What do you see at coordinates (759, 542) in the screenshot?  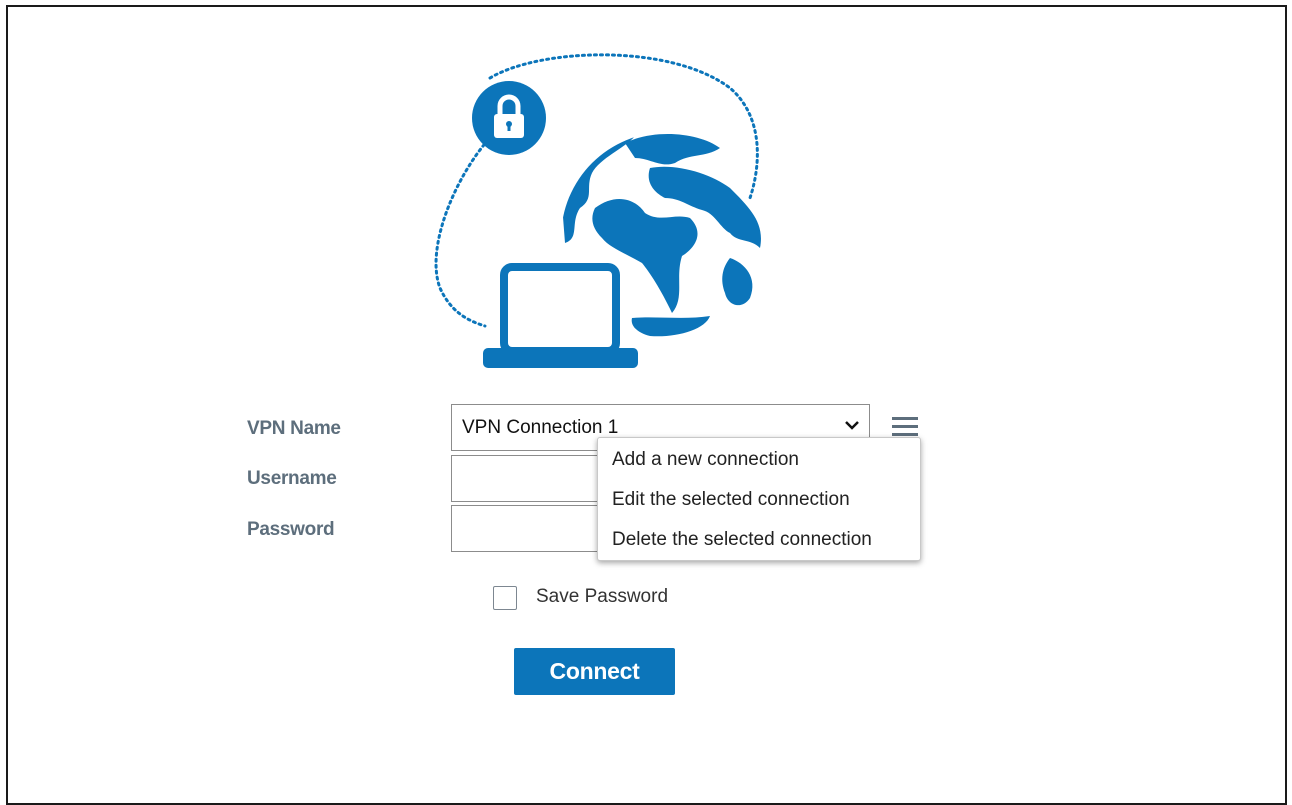 I see `menu-item-delete-connection: Delete the selected connection` at bounding box center [759, 542].